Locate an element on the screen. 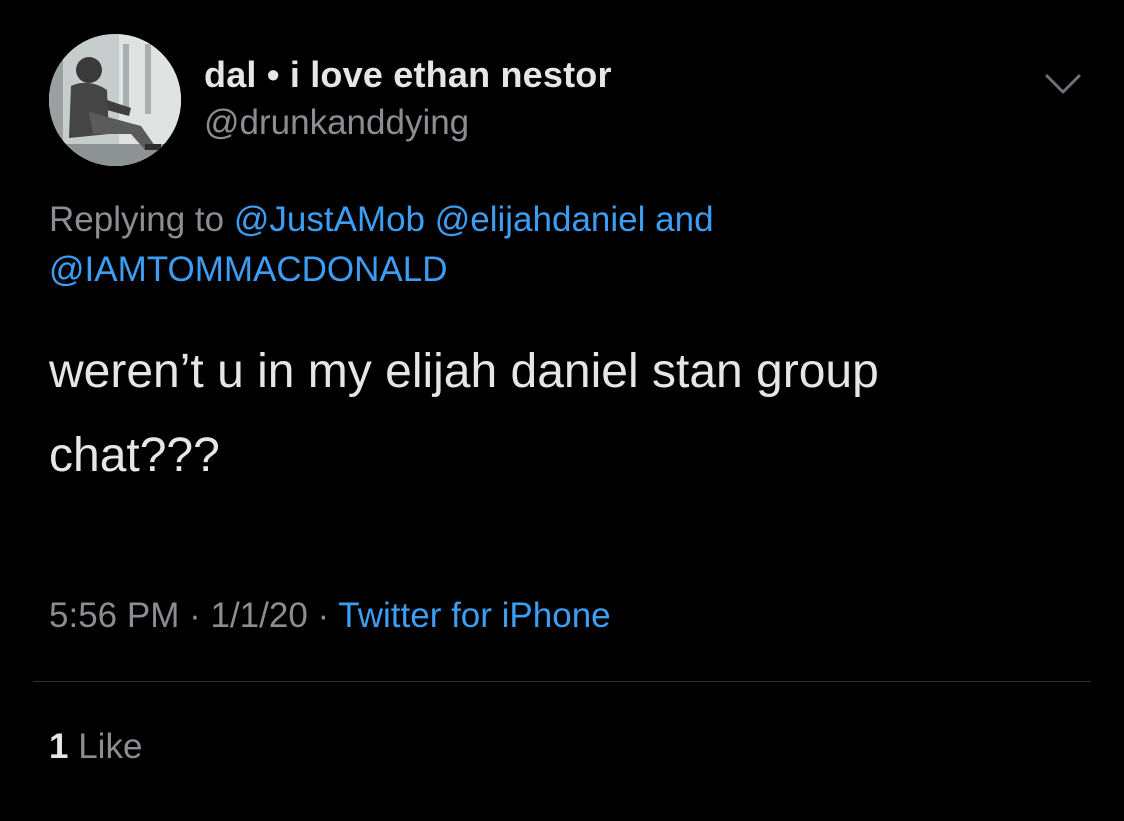 This screenshot has width=1124, height=821. tweet-date: 1/1/20 is located at coordinates (259, 615).